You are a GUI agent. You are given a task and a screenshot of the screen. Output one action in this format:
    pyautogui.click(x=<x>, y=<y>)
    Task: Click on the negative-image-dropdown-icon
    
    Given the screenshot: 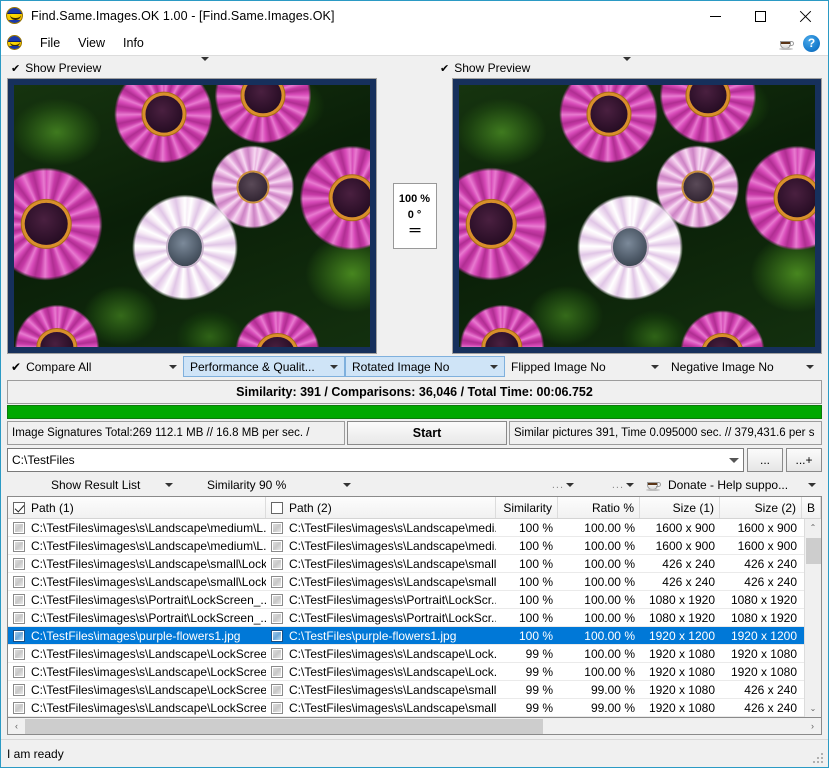 What is the action you would take?
    pyautogui.click(x=806, y=366)
    